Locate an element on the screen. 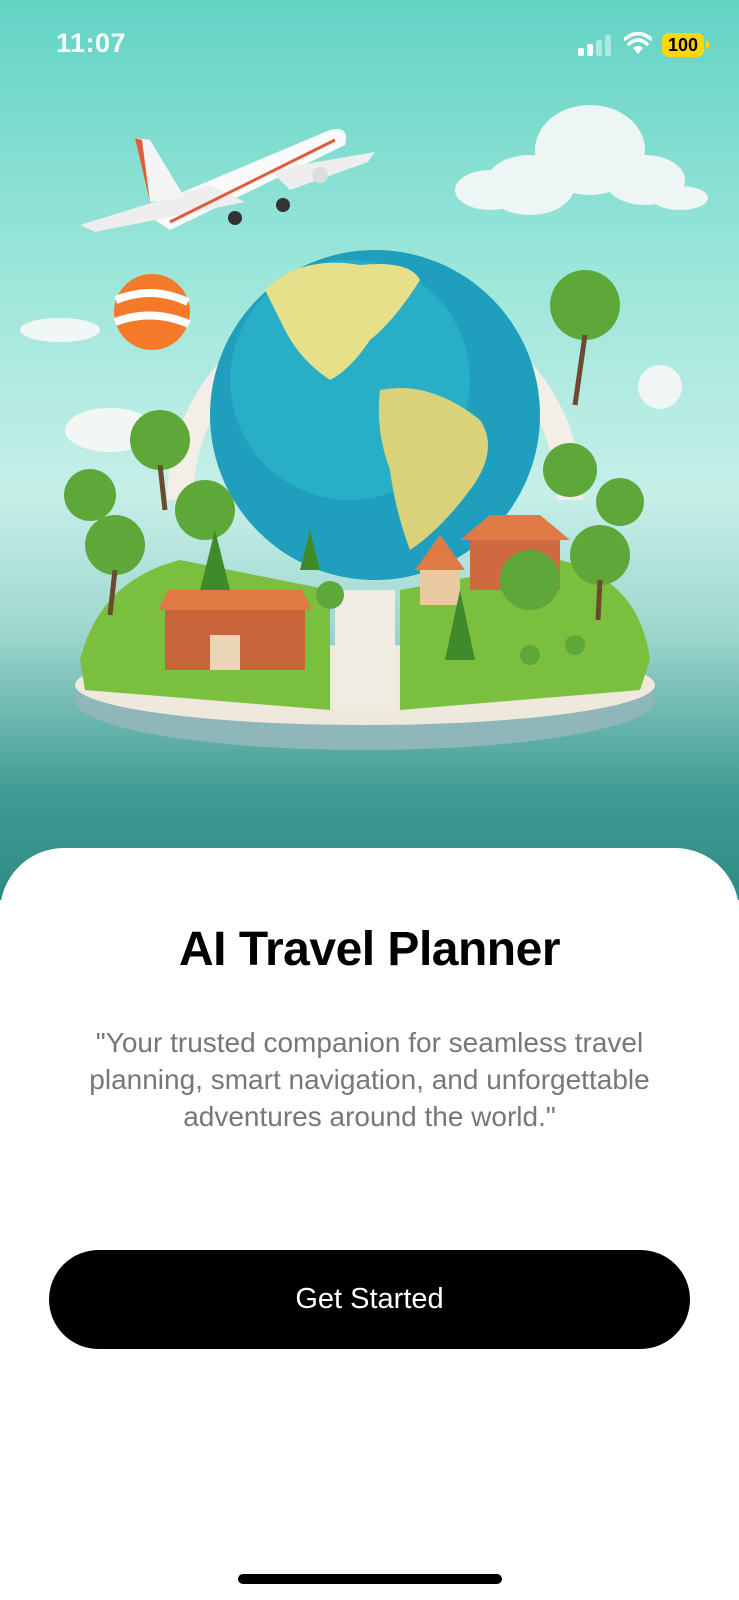 Image resolution: width=739 pixels, height=1600 pixels. wifi-icon is located at coordinates (638, 43).